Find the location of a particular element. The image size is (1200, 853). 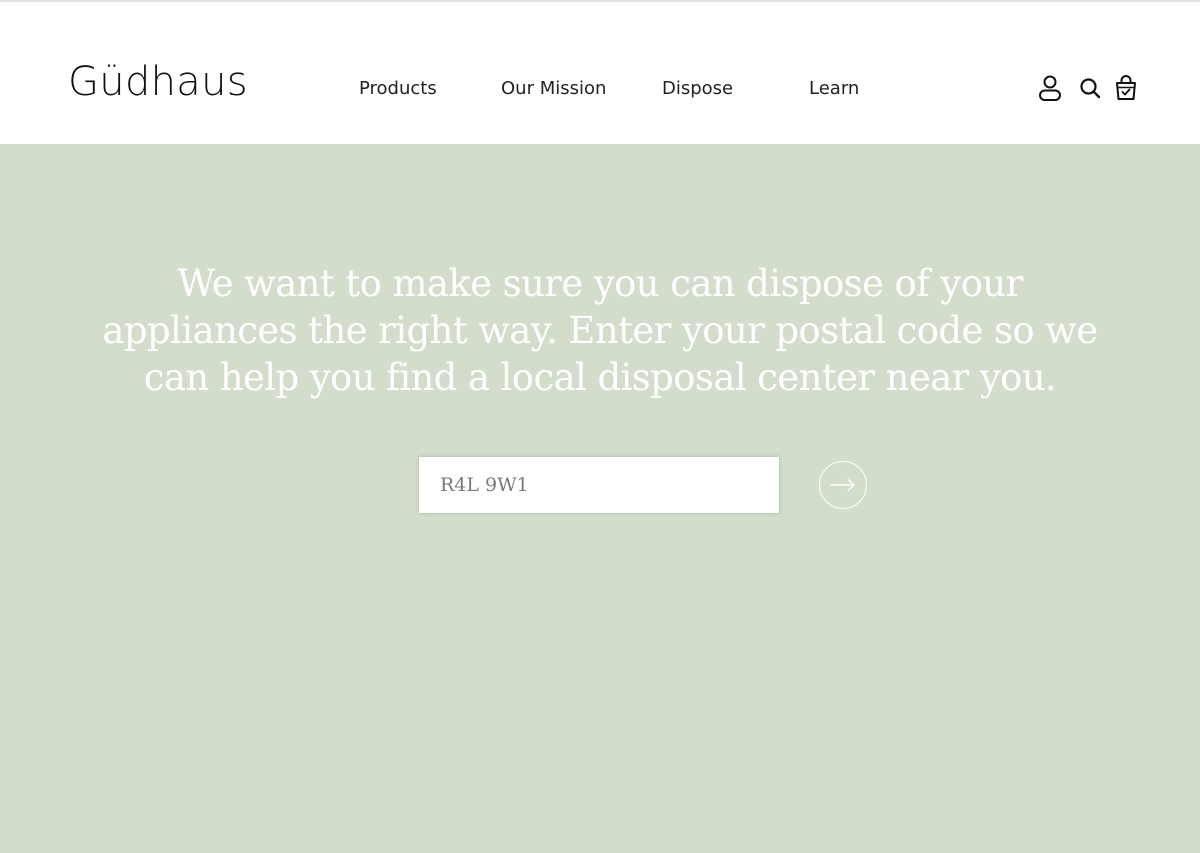

nav-our-mission: Our Mission is located at coordinates (553, 89).